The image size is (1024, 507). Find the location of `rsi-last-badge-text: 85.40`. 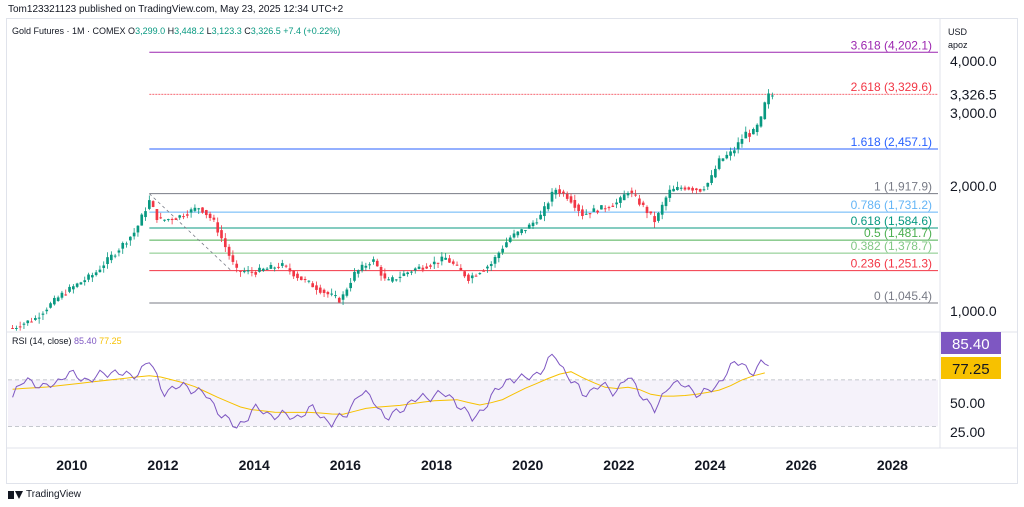

rsi-last-badge-text: 85.40 is located at coordinates (971, 344).